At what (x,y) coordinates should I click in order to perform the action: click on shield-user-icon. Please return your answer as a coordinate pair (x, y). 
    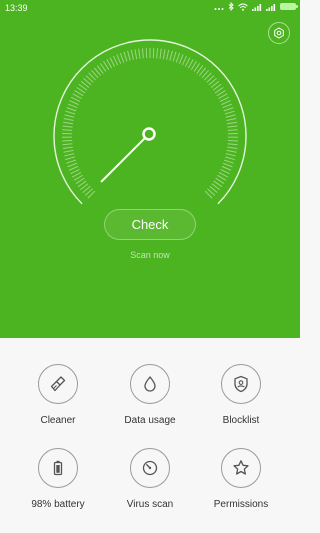
    Looking at the image, I should click on (241, 384).